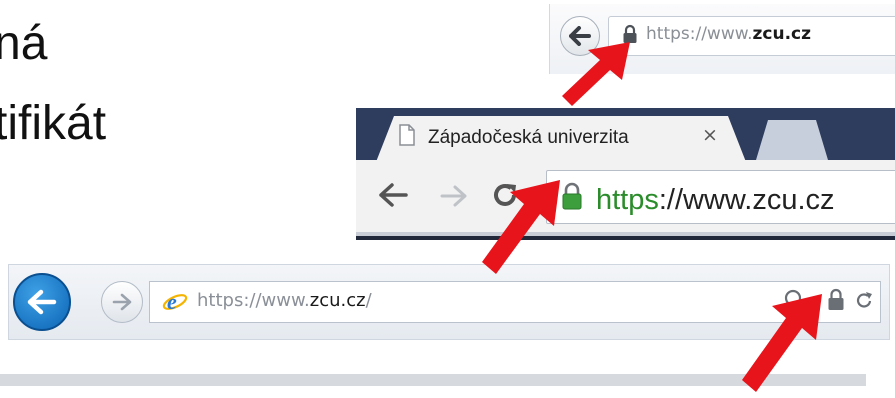  I want to click on firefox-toolbar-screenshot: https://www.zcu.cz, so click(722, 39).